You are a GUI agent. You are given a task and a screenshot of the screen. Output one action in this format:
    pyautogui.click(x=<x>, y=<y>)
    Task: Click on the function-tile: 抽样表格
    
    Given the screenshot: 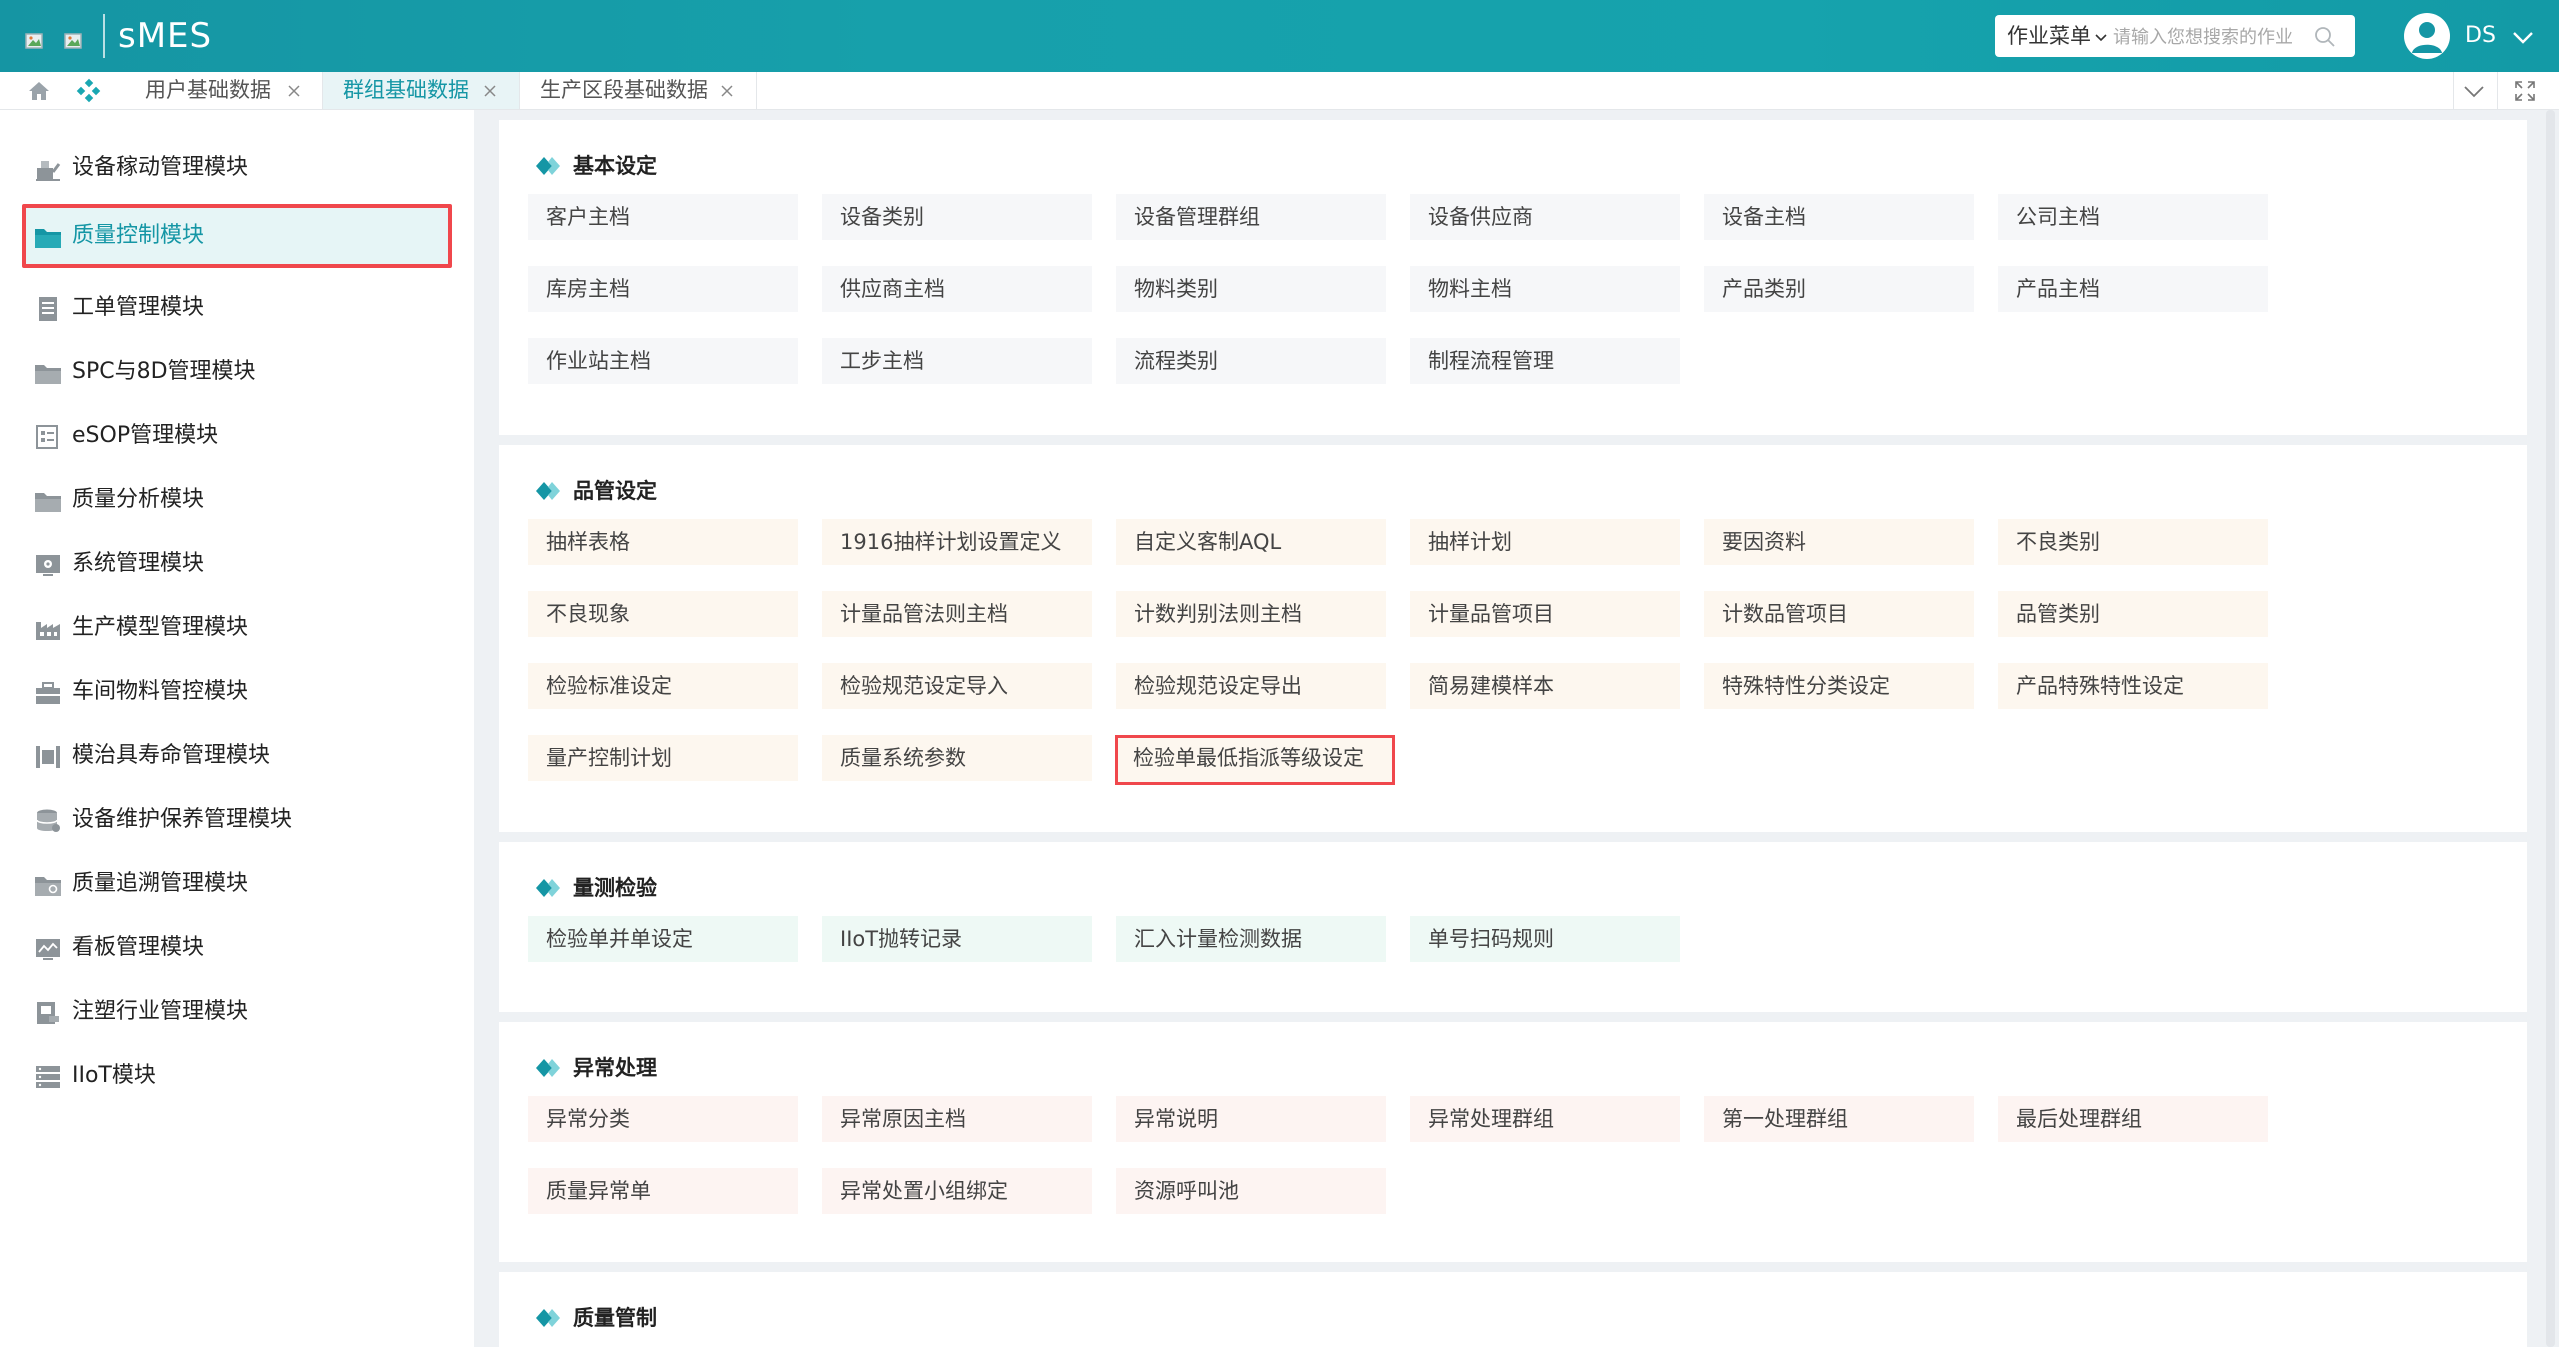 What is the action you would take?
    pyautogui.click(x=663, y=542)
    